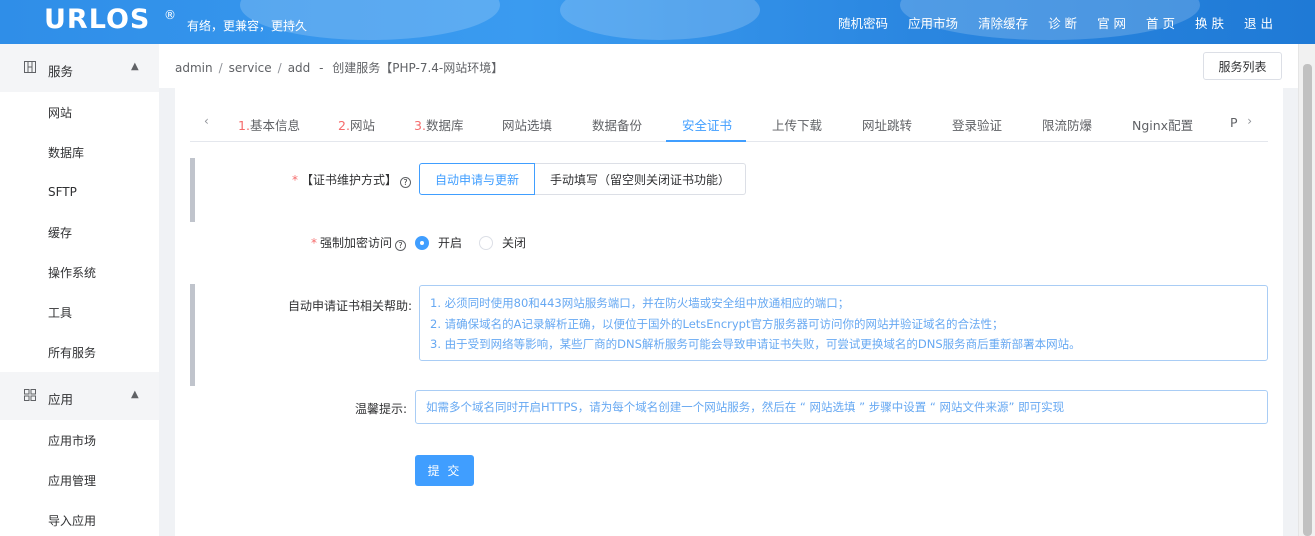 The height and width of the screenshot is (536, 1315). Describe the element at coordinates (351, 179) in the screenshot. I see `cert-mode-label: * 【证书维护方式】?` at that location.